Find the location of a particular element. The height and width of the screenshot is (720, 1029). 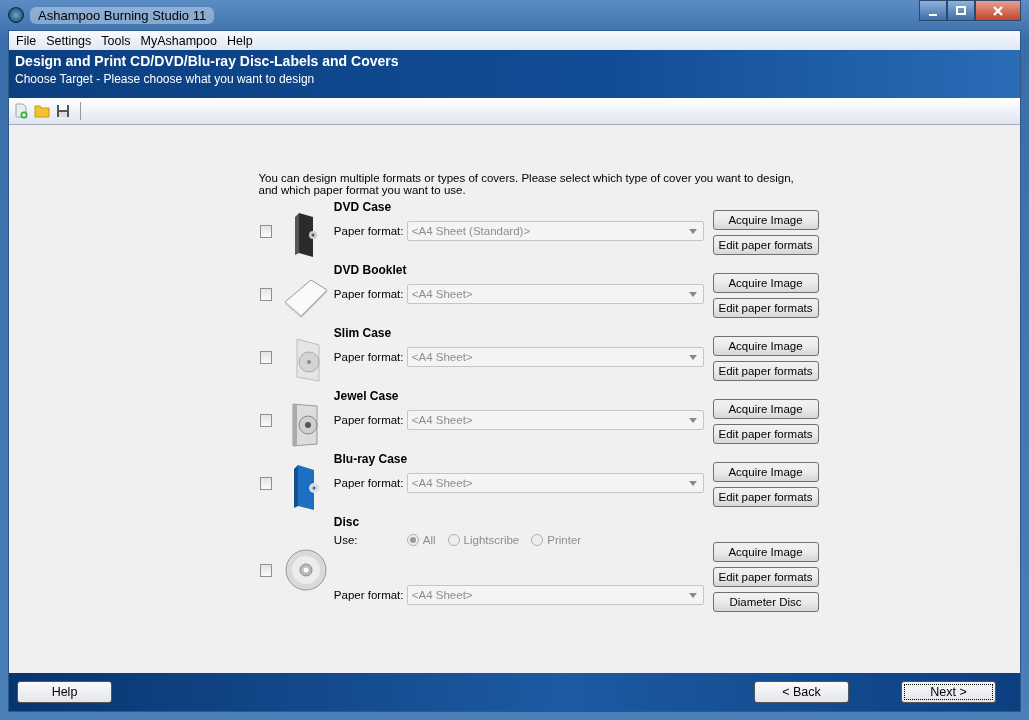

page-subtitle: Choose Target - Please choose what you want to design is located at coordinates (165, 79).